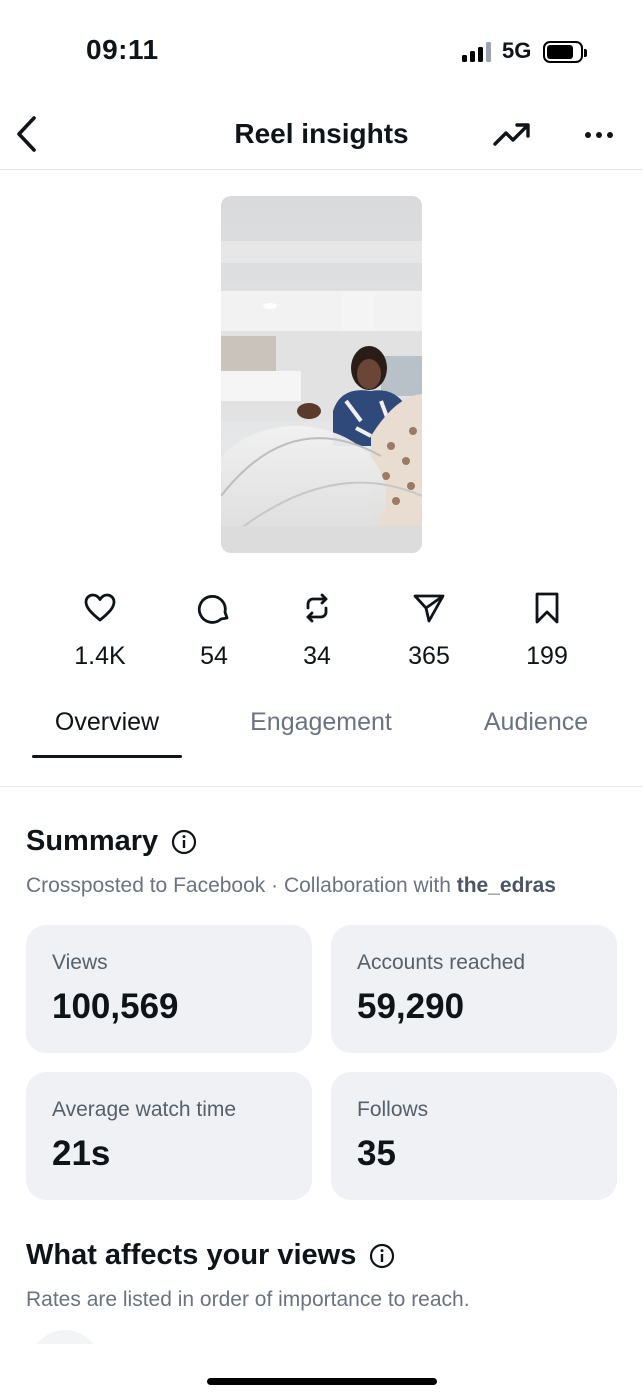 The height and width of the screenshot is (1399, 643). I want to click on watch-time-label: Average watch time, so click(144, 1109).